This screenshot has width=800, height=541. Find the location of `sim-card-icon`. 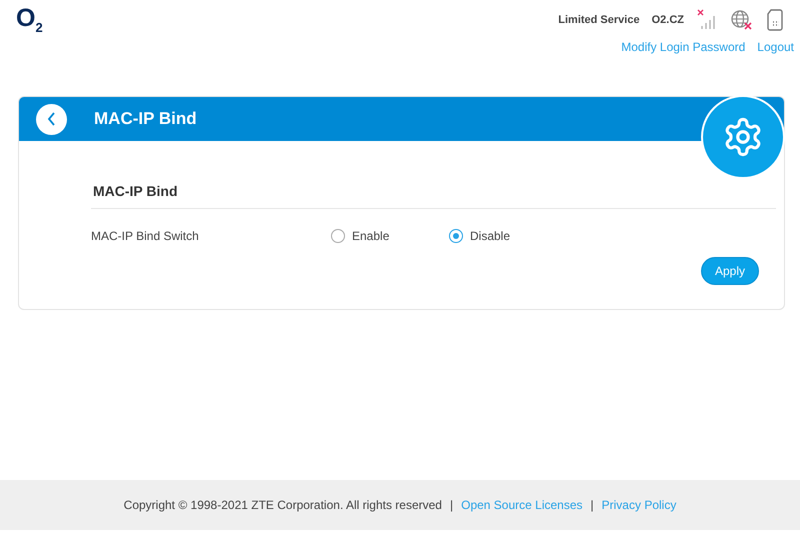

sim-card-icon is located at coordinates (775, 20).